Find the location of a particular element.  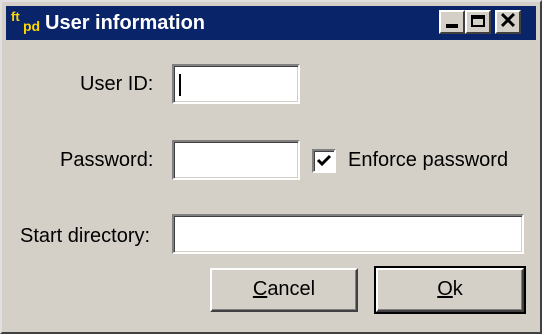

maximize-button is located at coordinates (478, 22).